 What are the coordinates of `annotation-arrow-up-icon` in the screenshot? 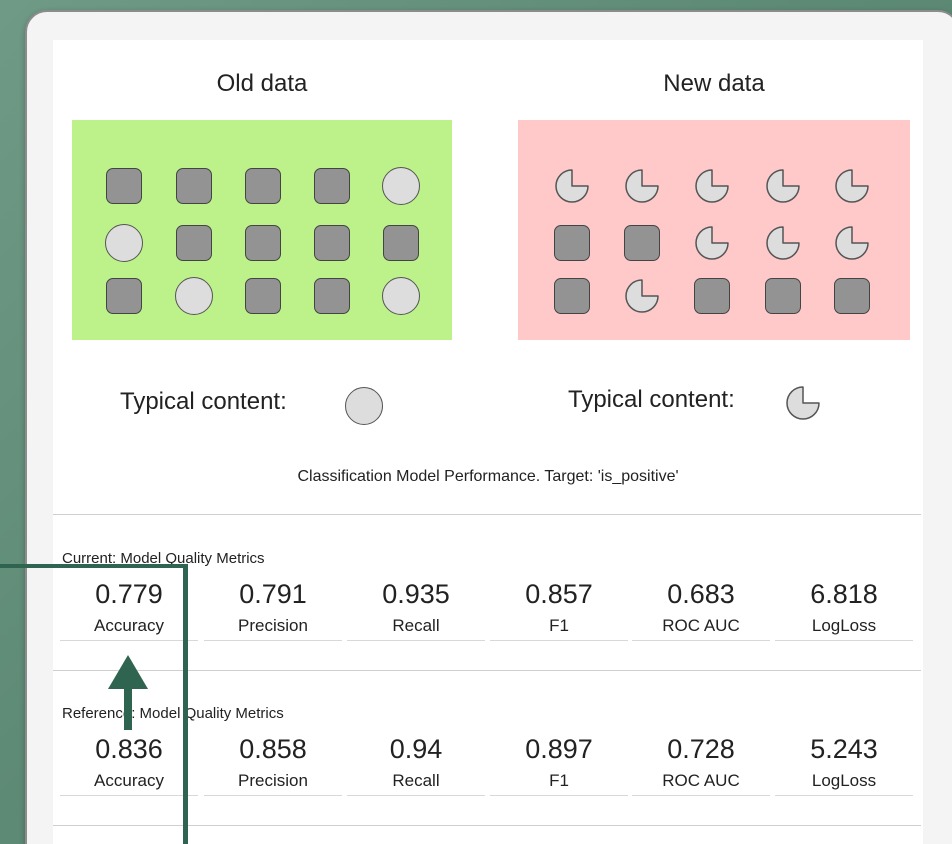 It's located at (128, 672).